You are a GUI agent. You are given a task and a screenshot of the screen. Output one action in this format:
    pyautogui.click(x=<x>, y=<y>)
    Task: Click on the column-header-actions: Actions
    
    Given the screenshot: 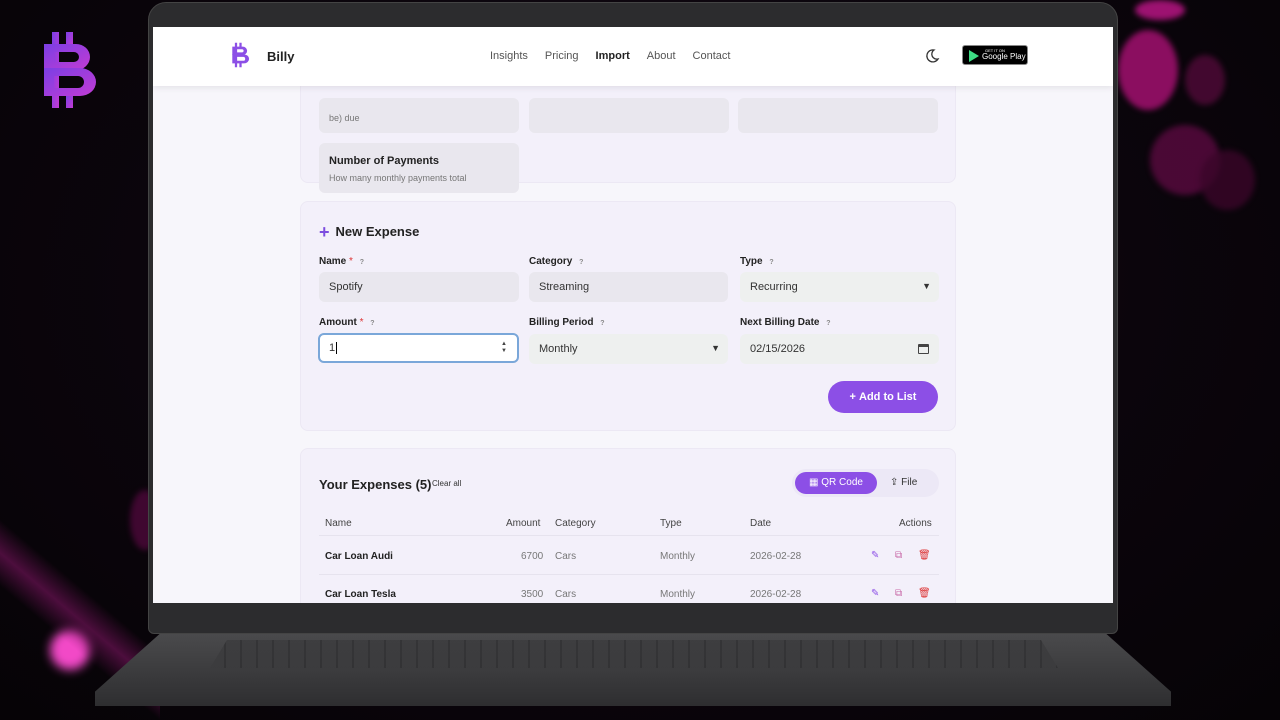 What is the action you would take?
    pyautogui.click(x=915, y=523)
    